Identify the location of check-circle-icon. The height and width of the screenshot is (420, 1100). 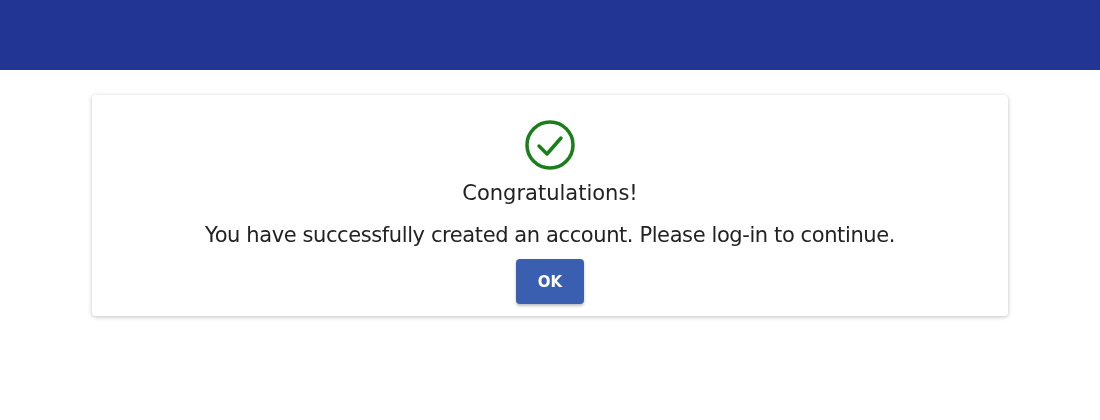
(550, 145).